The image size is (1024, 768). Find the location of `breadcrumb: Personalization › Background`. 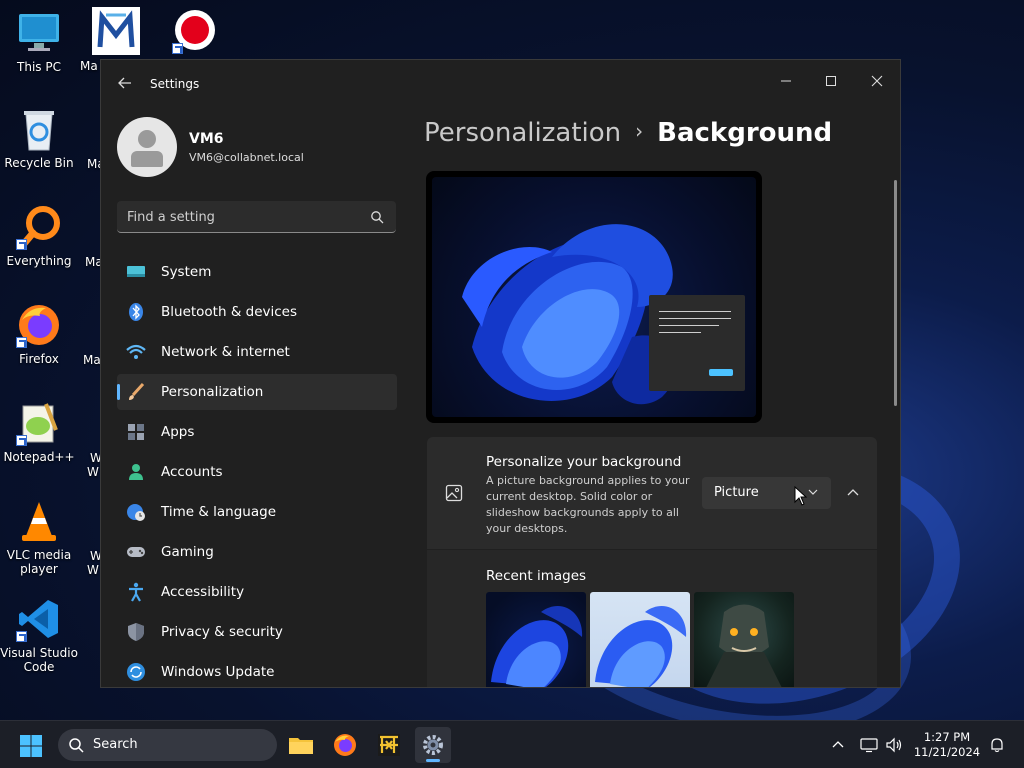

breadcrumb: Personalization › Background is located at coordinates (628, 133).